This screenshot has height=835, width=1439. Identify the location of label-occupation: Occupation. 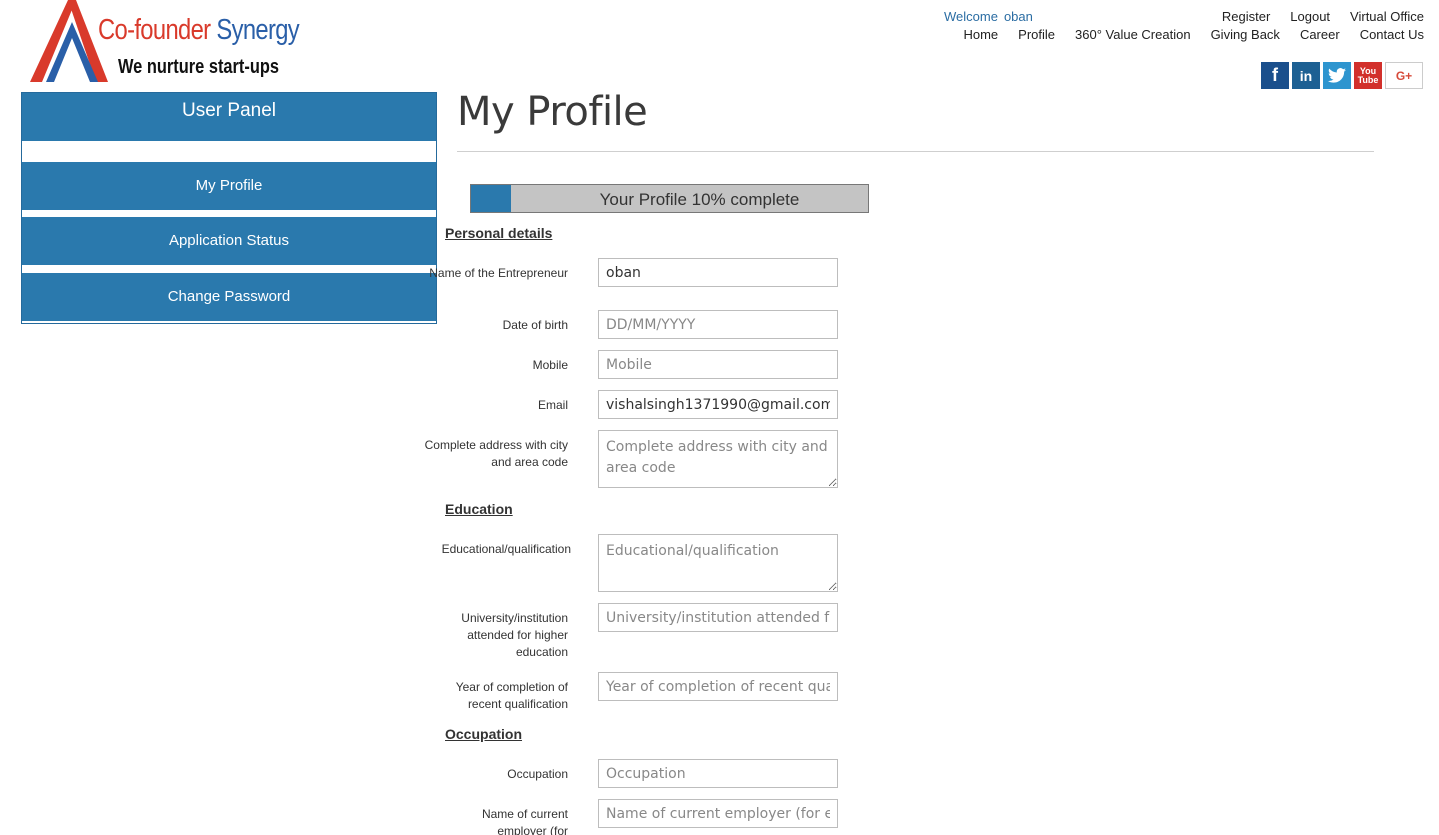
(537, 774).